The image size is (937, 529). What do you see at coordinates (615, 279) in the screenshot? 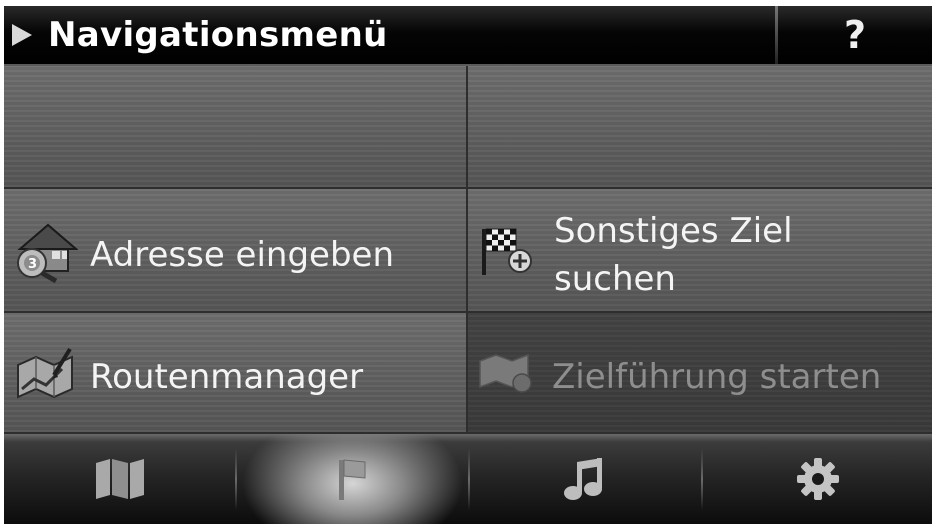
I see `other-destination-label-line2: suchen` at bounding box center [615, 279].